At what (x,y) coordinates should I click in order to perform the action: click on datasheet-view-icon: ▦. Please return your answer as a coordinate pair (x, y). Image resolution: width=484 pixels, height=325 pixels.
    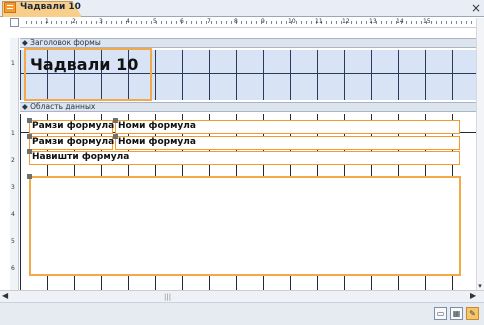
    Looking at the image, I should click on (456, 313).